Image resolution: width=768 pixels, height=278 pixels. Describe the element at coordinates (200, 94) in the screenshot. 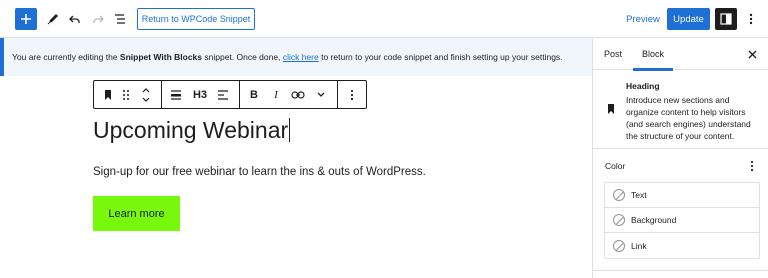

I see `heading-level-button: H3` at that location.